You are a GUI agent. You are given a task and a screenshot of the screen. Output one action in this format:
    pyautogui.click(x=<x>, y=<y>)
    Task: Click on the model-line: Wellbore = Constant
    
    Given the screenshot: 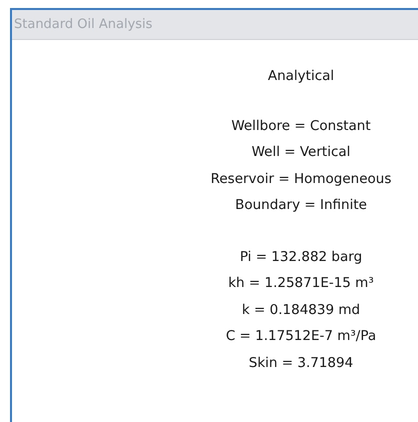 What is the action you would take?
    pyautogui.click(x=301, y=126)
    